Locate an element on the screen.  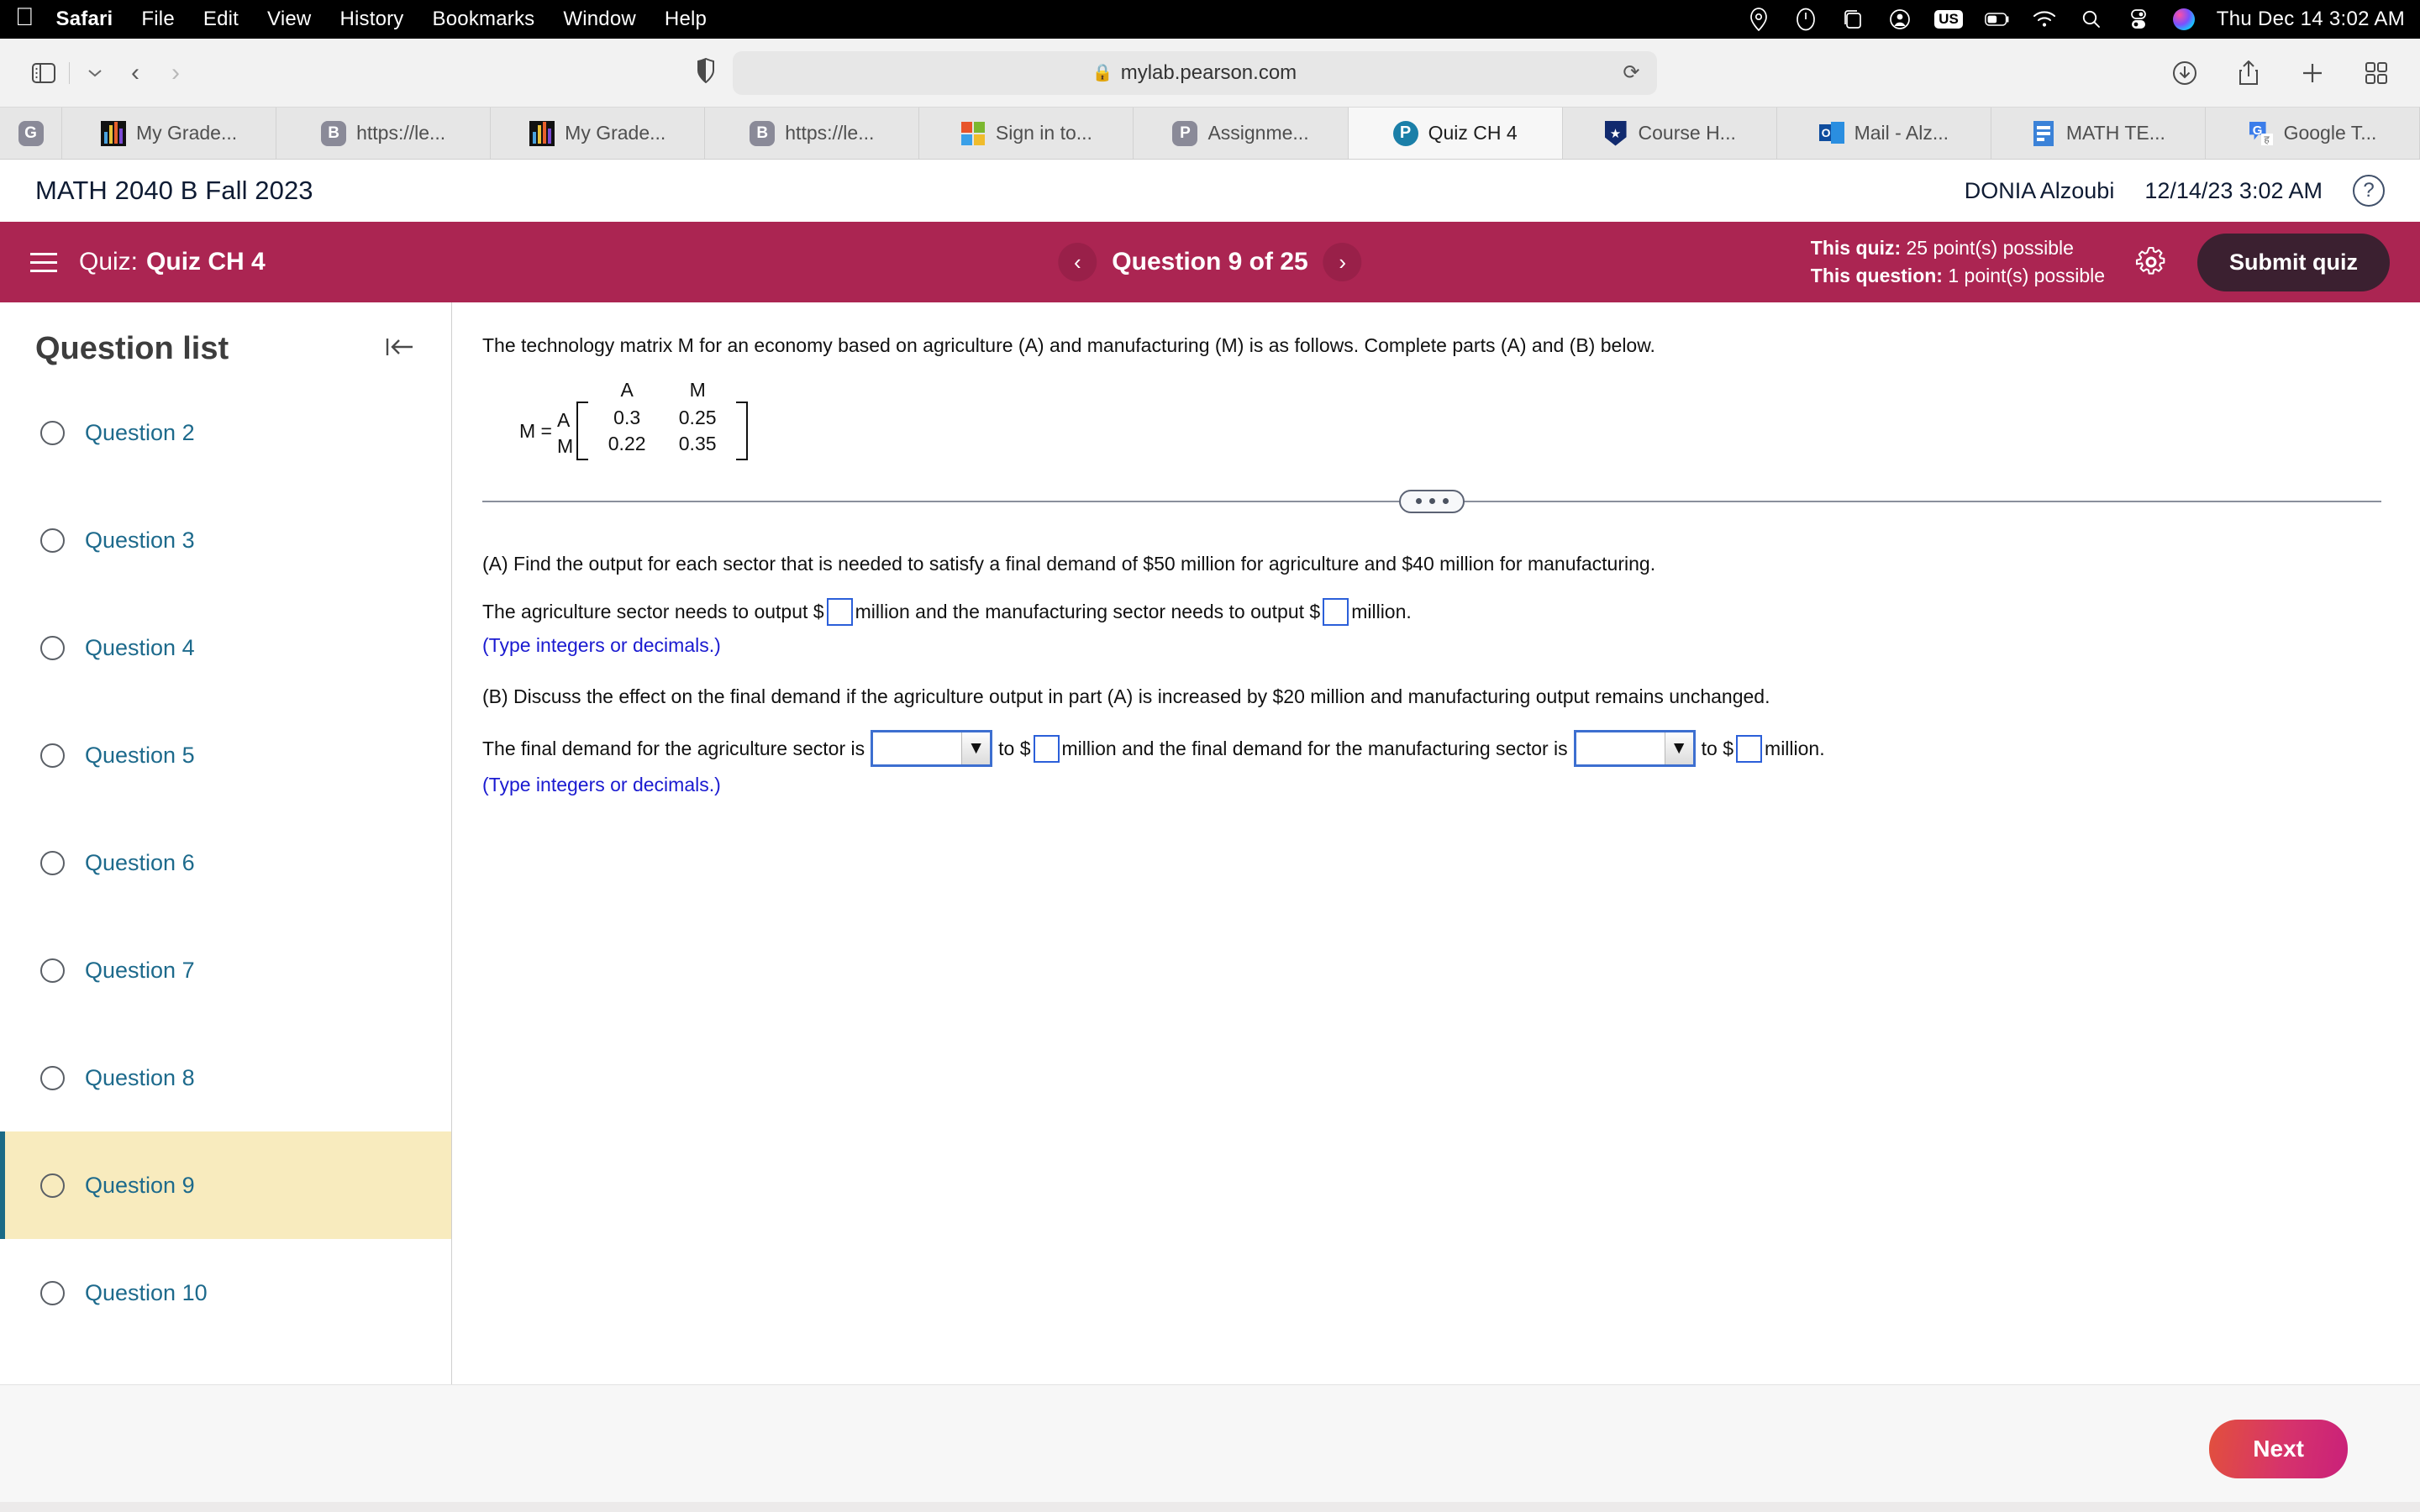
next-question-button: › is located at coordinates (1343, 262).